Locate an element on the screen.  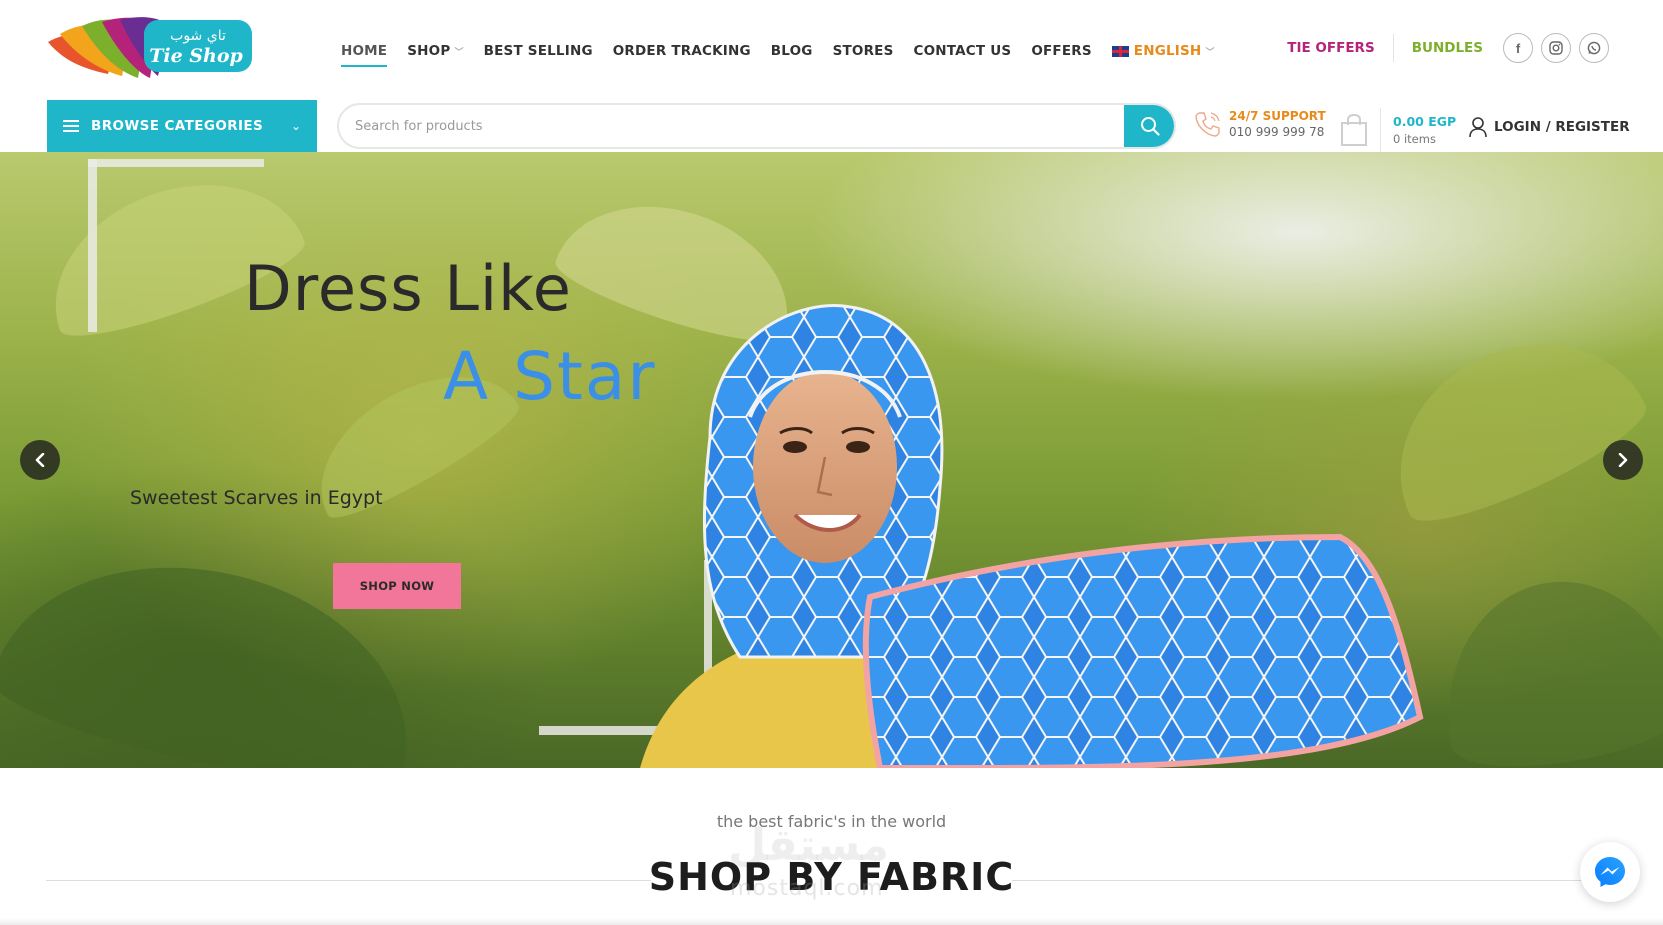
browse-categories-label: BROWSE CATEGORIES is located at coordinates (177, 126).